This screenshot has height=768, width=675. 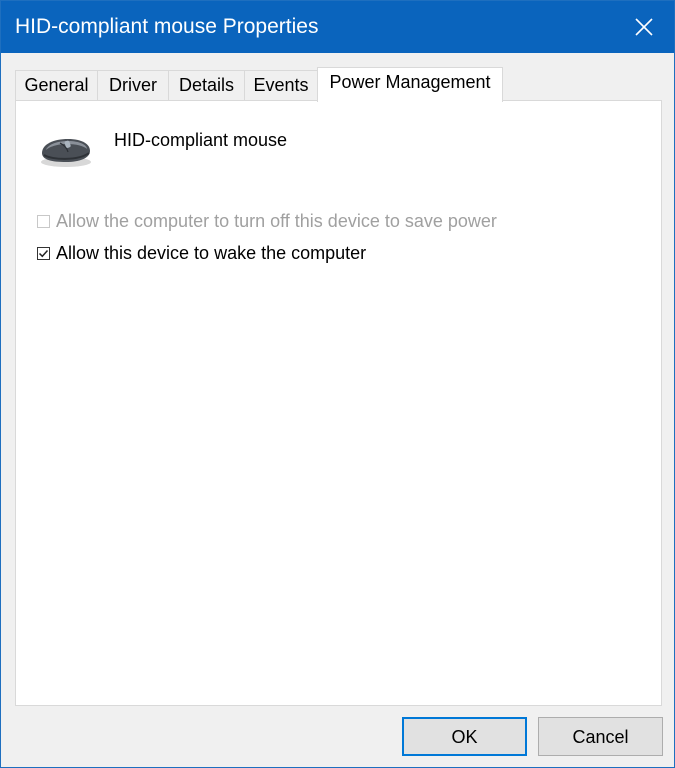 I want to click on checkmark-icon, so click(x=43, y=253).